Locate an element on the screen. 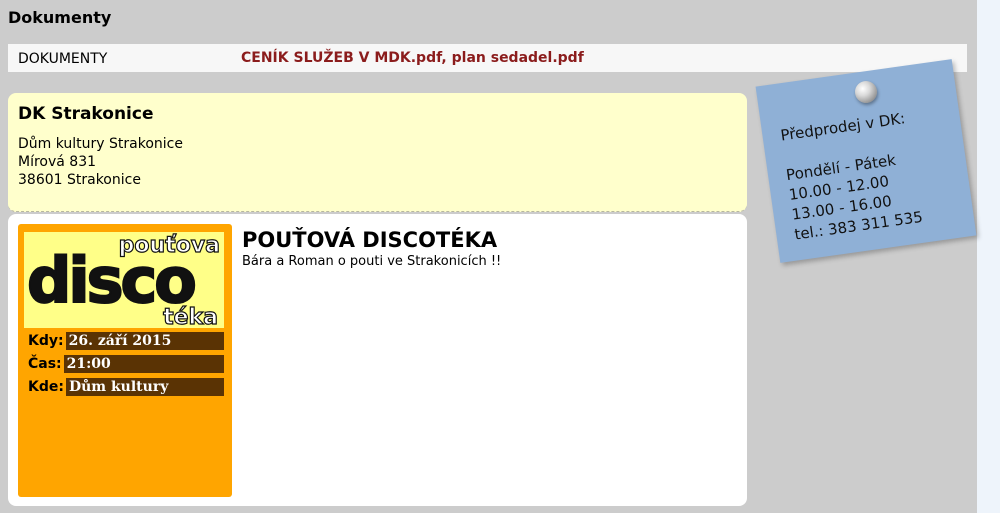 This screenshot has height=513, width=1000. event-time-row: Čas: 21:00 is located at coordinates (124, 364).